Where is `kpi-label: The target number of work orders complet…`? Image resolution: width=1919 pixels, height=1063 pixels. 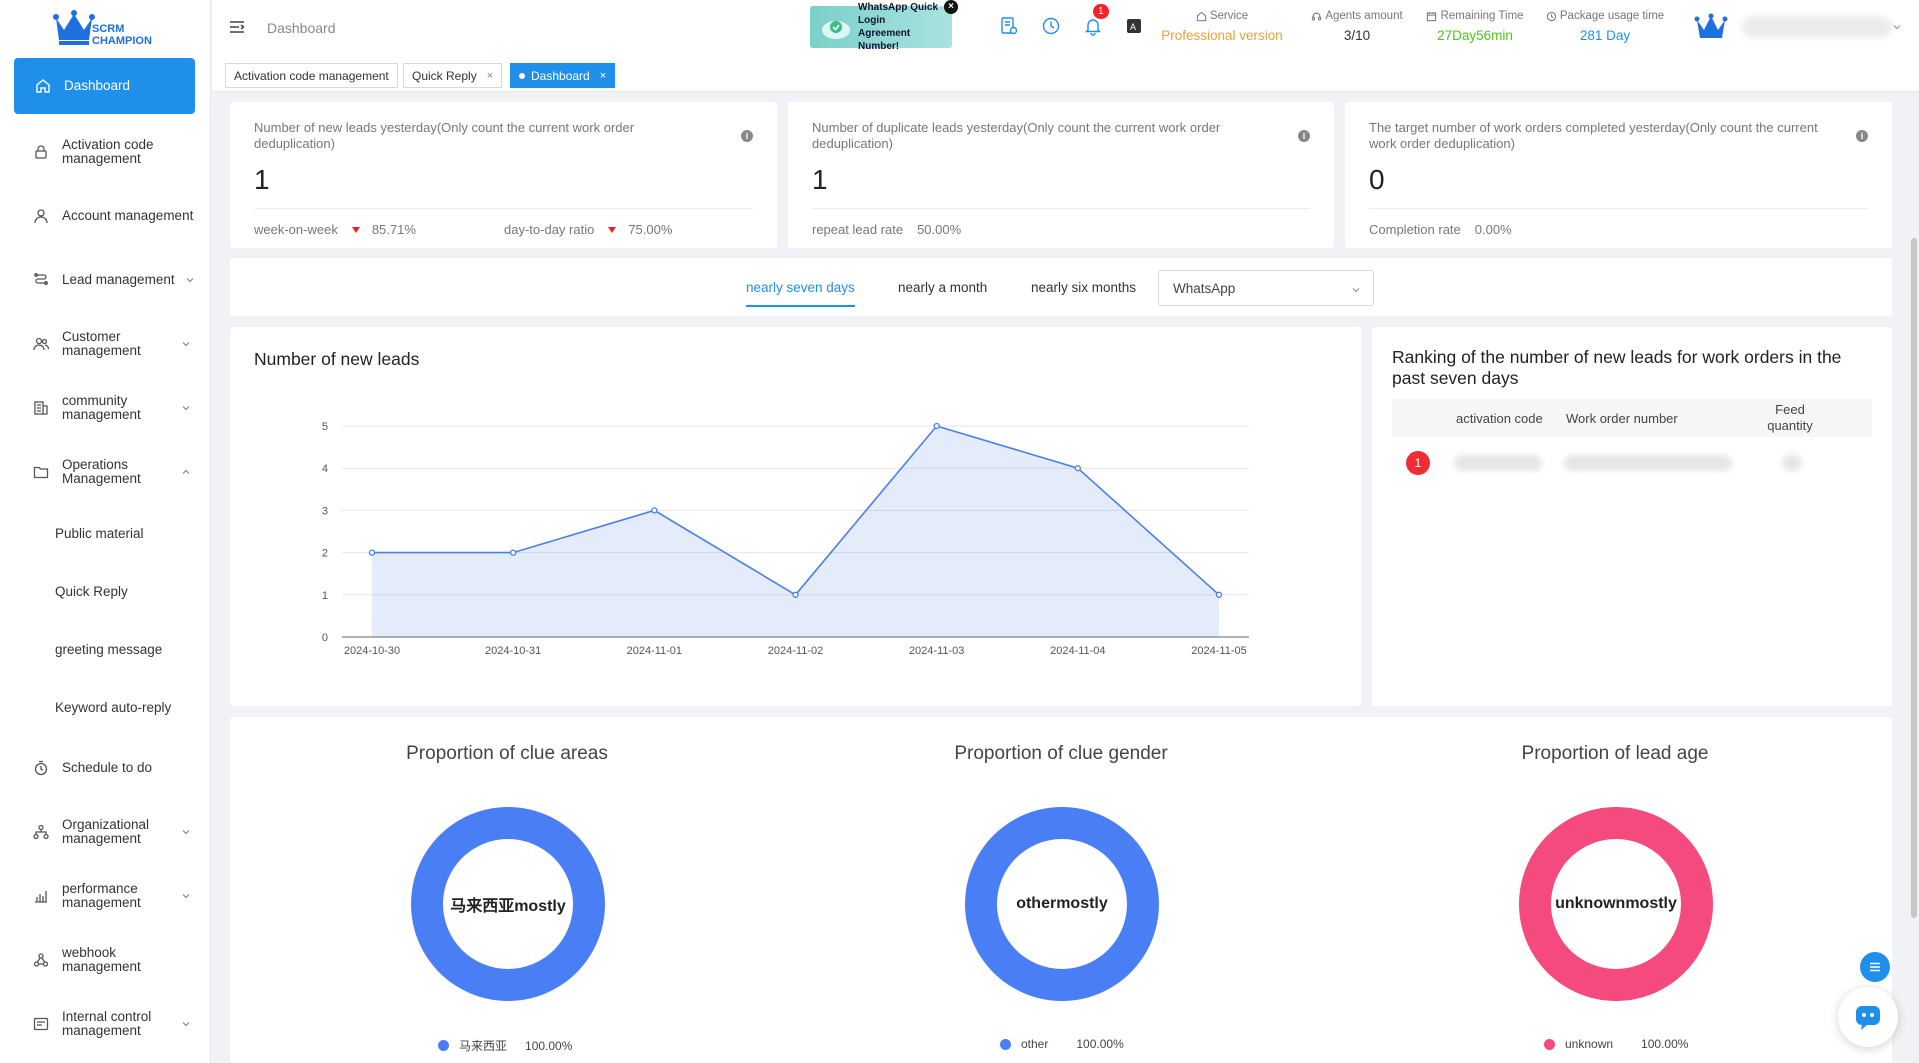
kpi-label: The target number of work orders complet… is located at coordinates (1599, 136).